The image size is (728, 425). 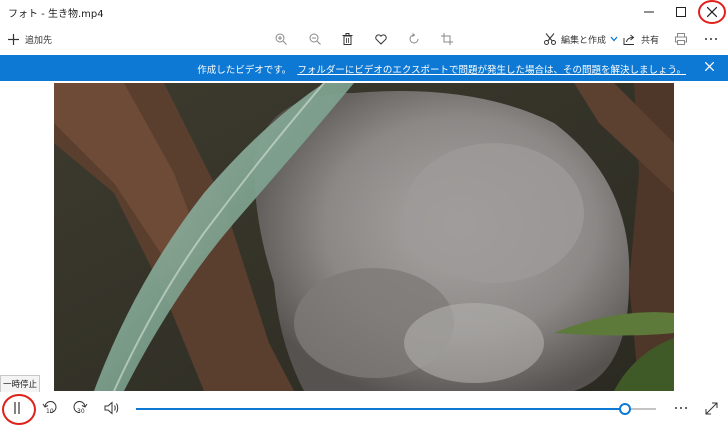 I want to click on crop-icon, so click(x=447, y=39).